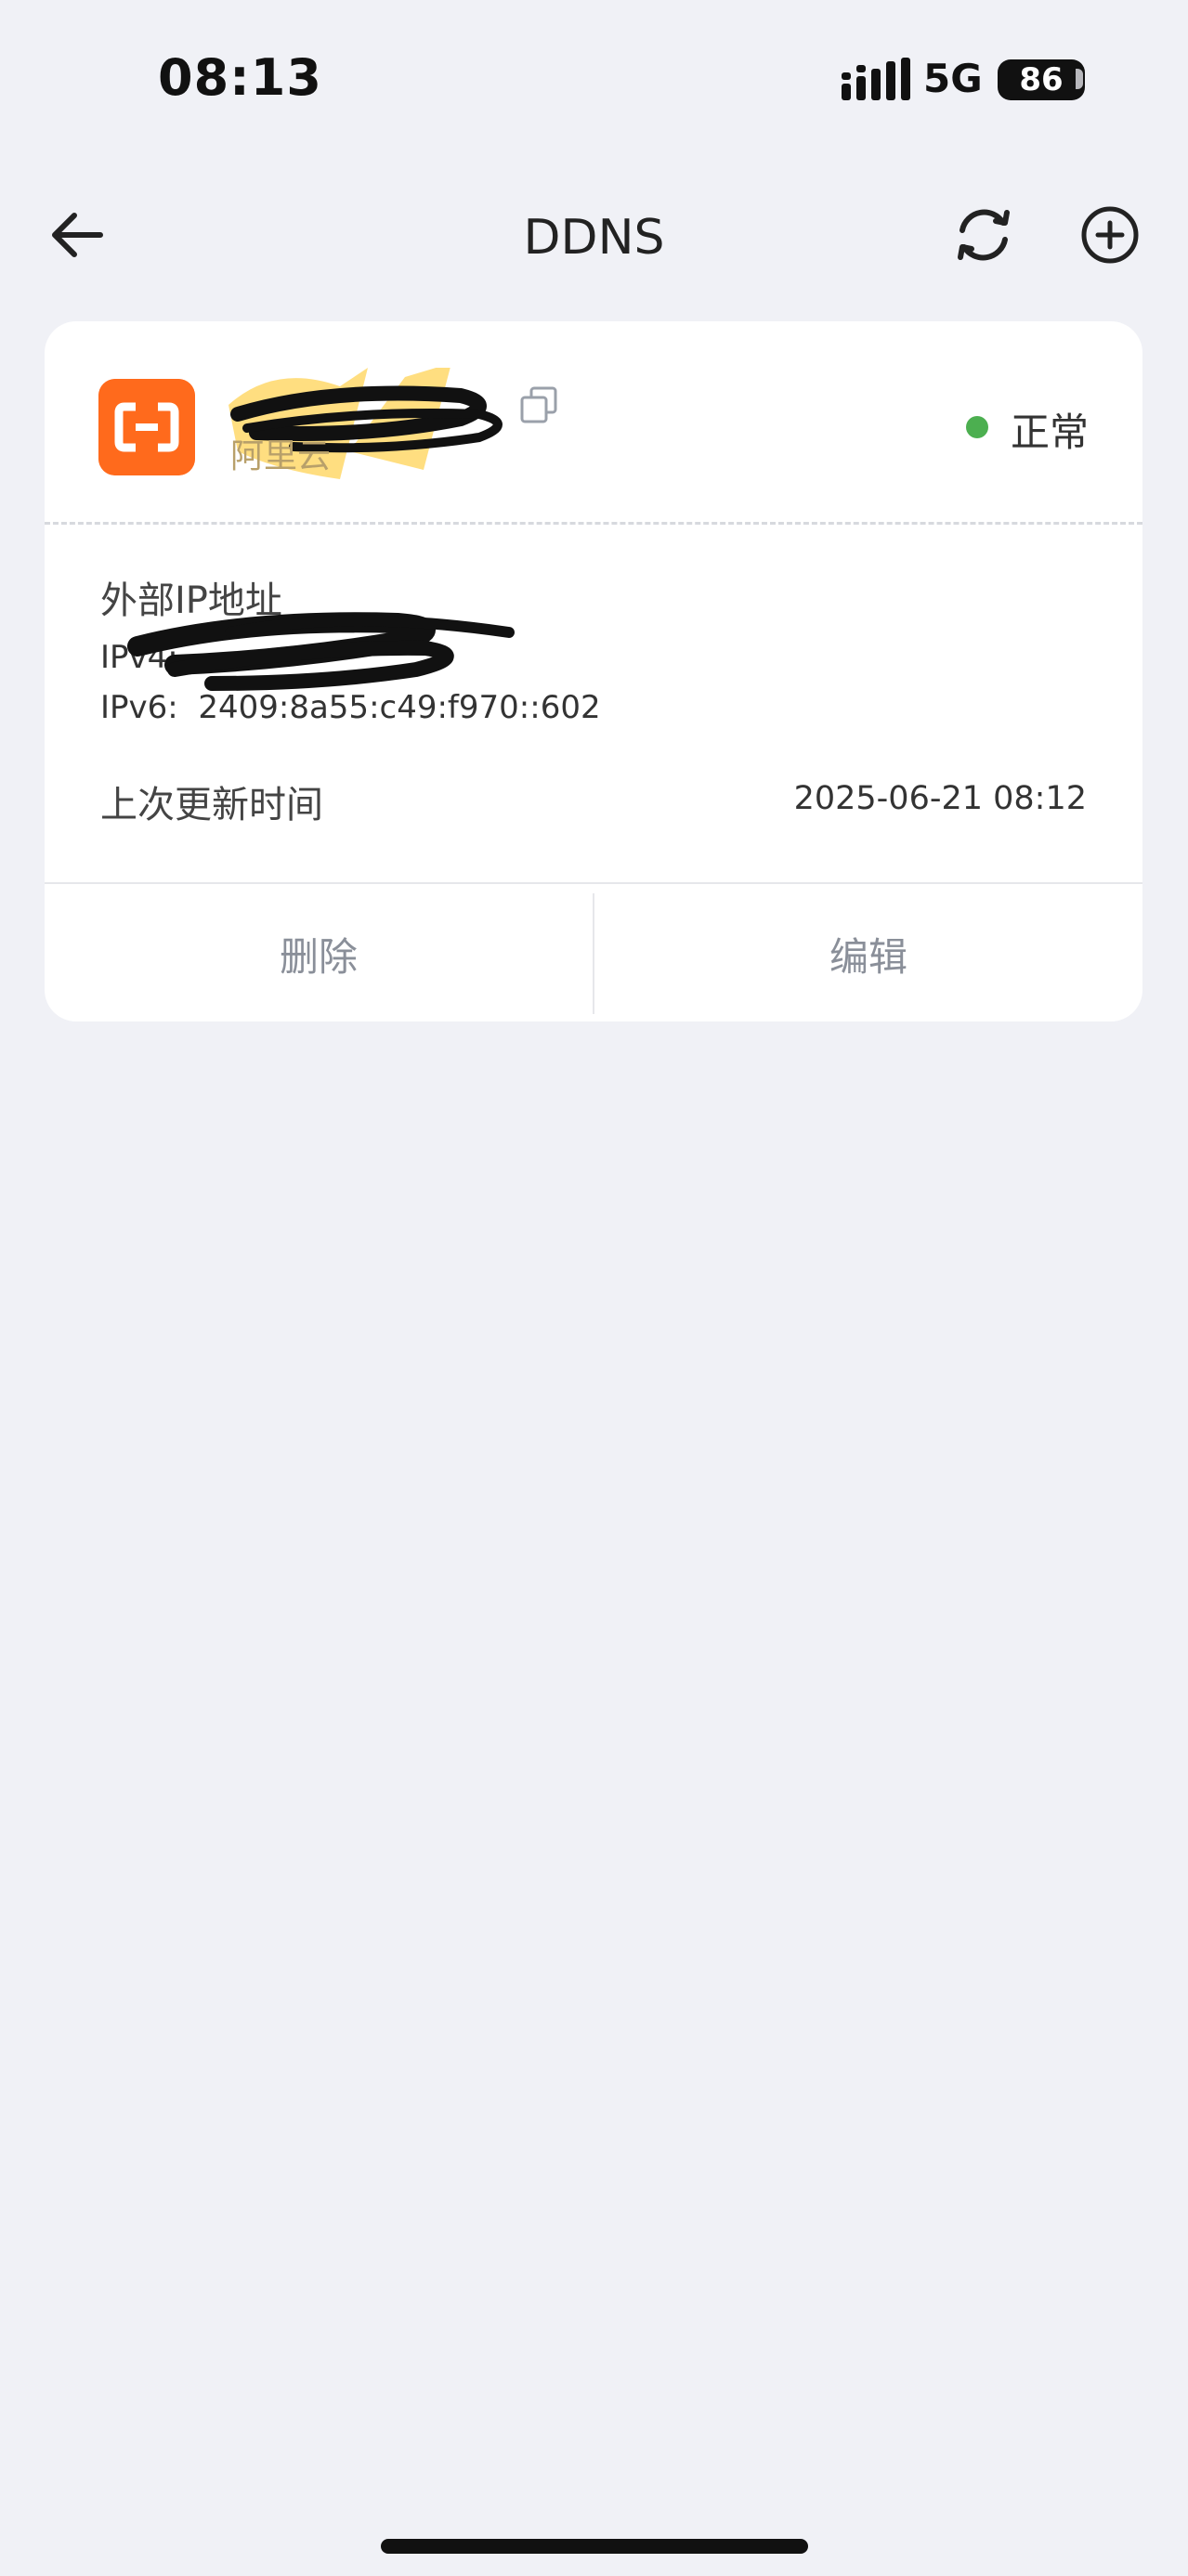  I want to click on ipv6-address: IPv6: 2409:8a55:c49:f970::602, so click(350, 708).